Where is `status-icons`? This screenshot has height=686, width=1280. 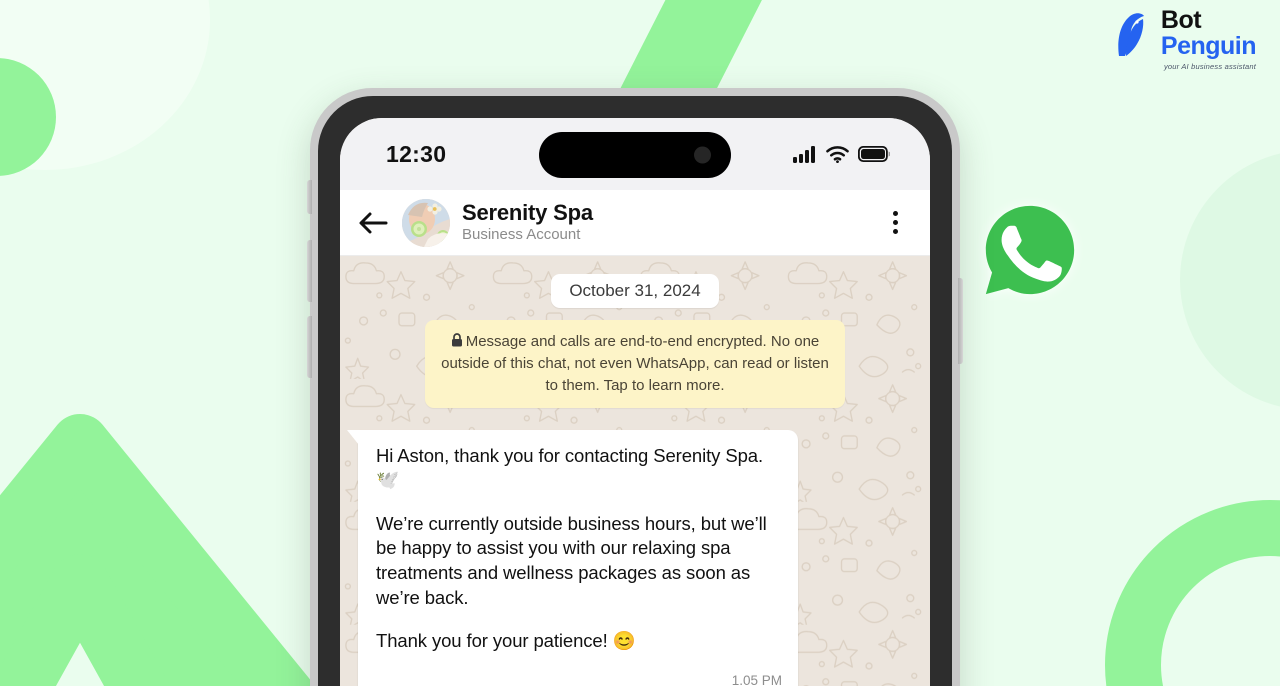 status-icons is located at coordinates (841, 154).